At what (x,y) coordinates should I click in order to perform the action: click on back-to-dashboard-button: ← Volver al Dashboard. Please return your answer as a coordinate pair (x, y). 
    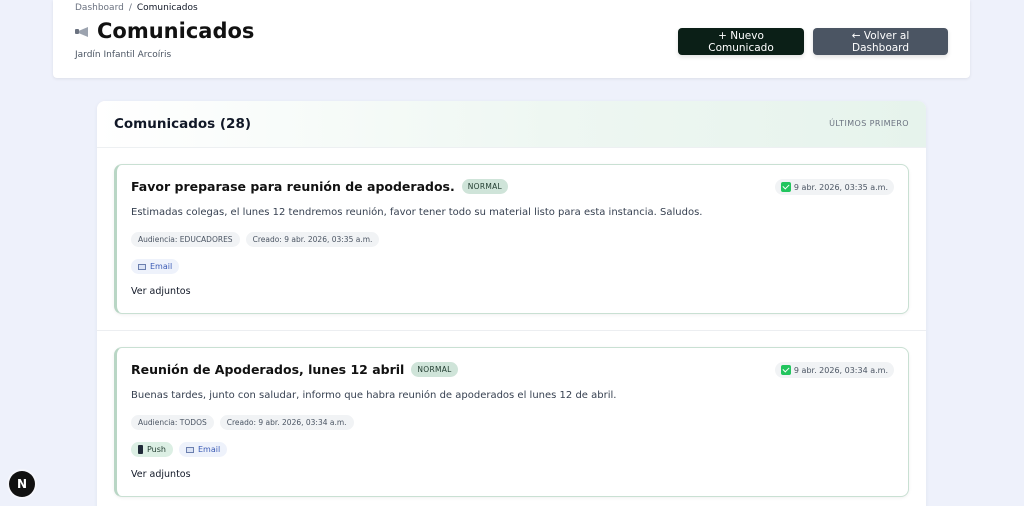
    Looking at the image, I should click on (880, 41).